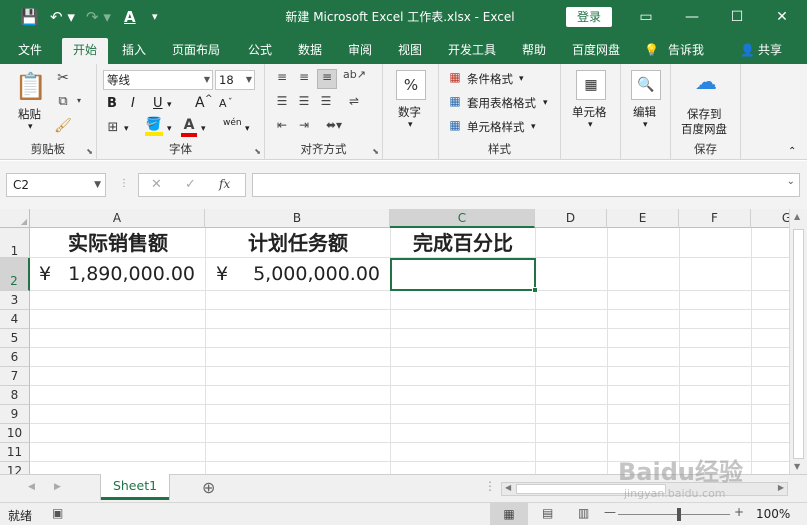  Describe the element at coordinates (583, 513) in the screenshot. I see `page-break-view-icon: ▥` at that location.